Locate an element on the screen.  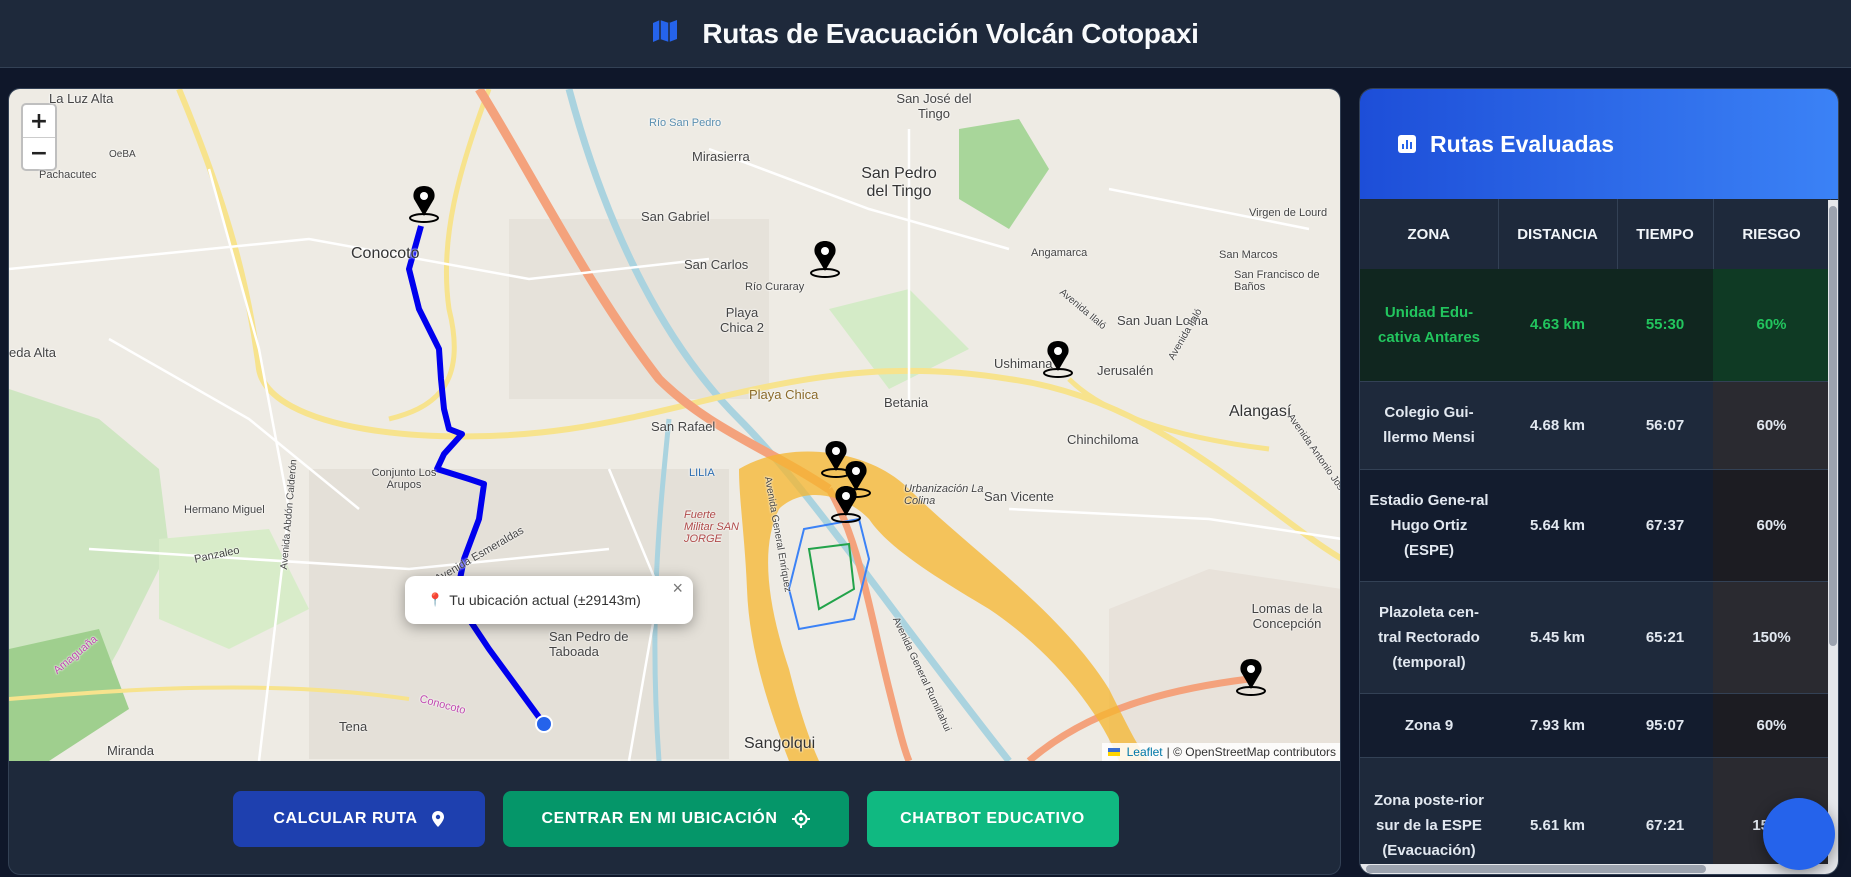
zoom-control: + − is located at coordinates (39, 137).